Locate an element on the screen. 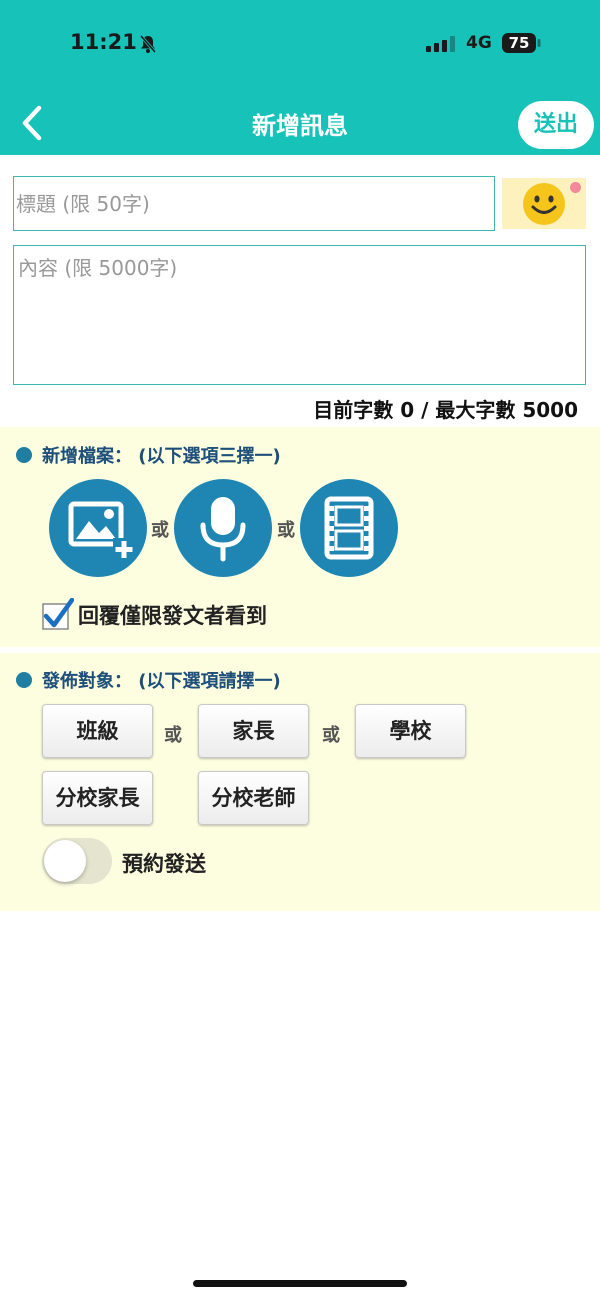 This screenshot has height=1299, width=600. target-branch-parents-button: 分校家長 is located at coordinates (97, 798).